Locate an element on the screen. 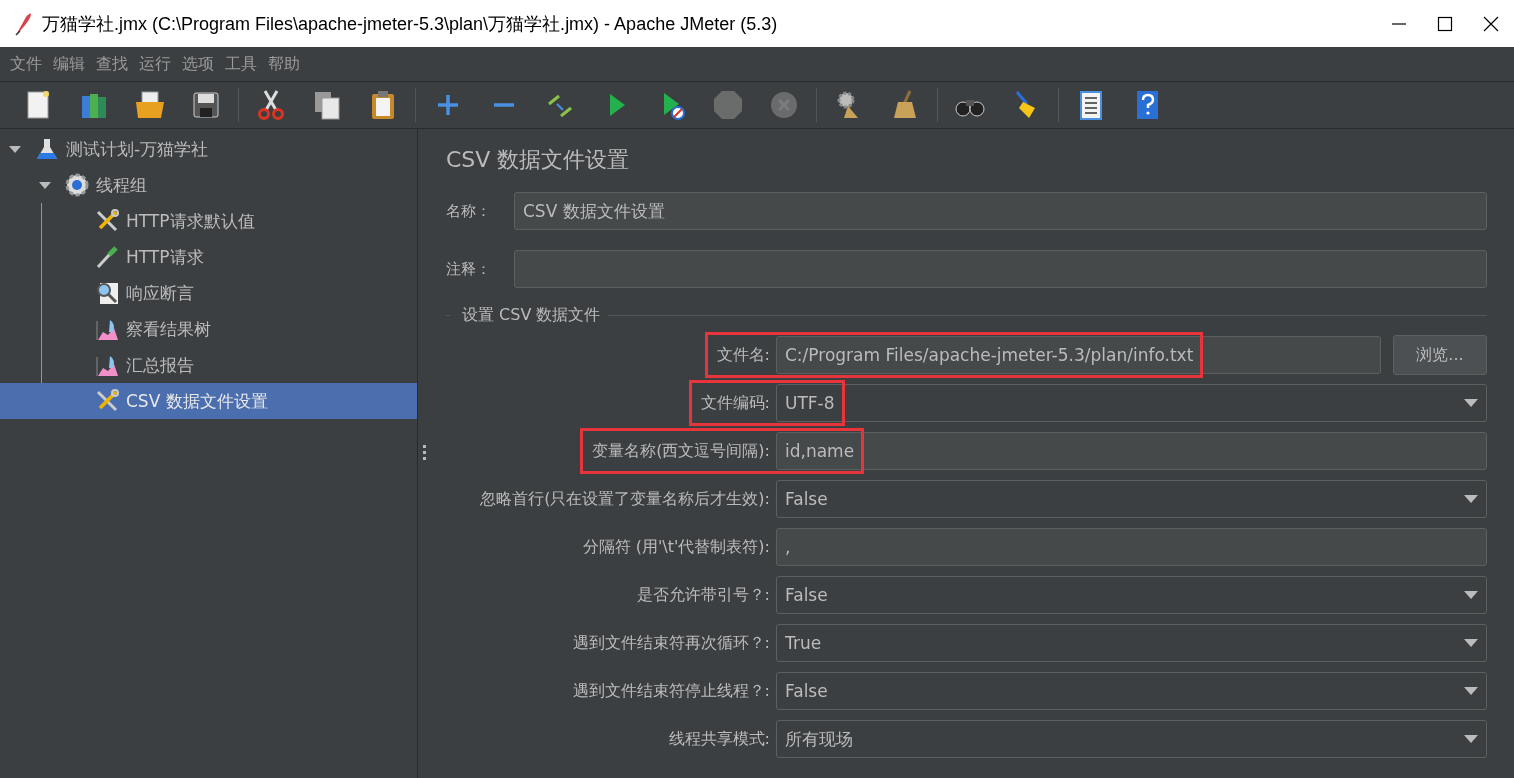  menu-item: 运行 is located at coordinates (156, 64).